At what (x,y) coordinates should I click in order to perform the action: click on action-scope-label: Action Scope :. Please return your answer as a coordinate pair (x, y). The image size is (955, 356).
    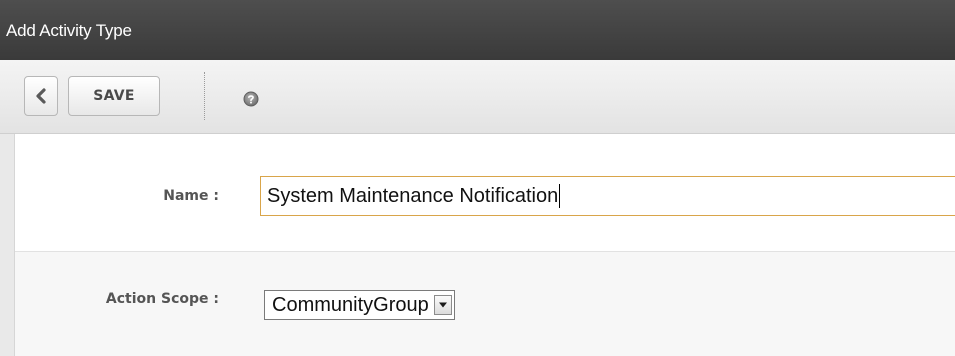
    Looking at the image, I should click on (162, 299).